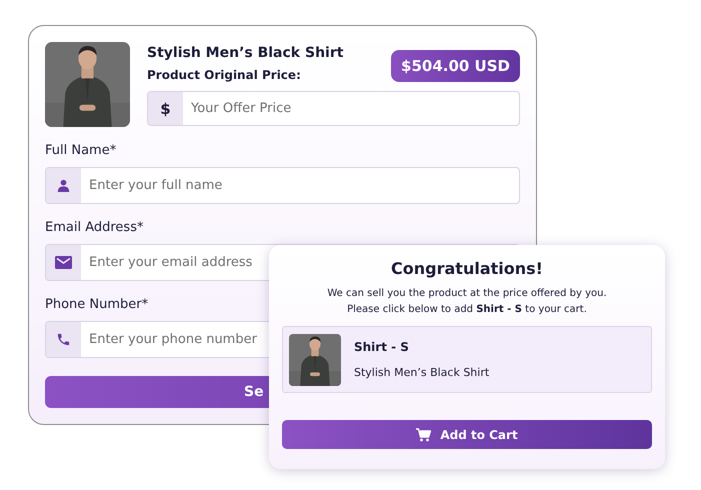  I want to click on message-text: Please click below to add Shirt - S to your cart., so click(467, 310).